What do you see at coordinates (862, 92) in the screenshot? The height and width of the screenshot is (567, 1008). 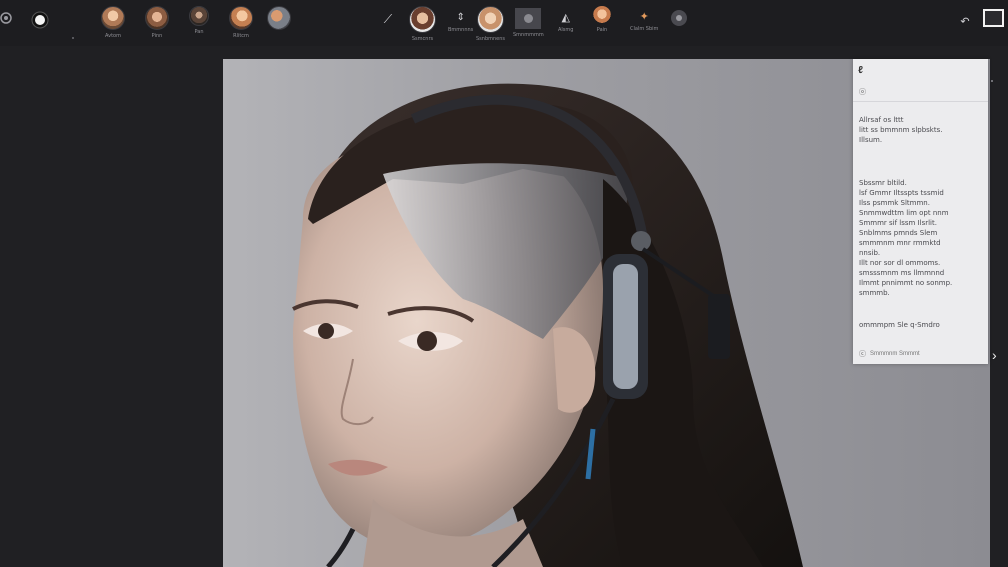 I see `panel-subtitle: ⓞ` at bounding box center [862, 92].